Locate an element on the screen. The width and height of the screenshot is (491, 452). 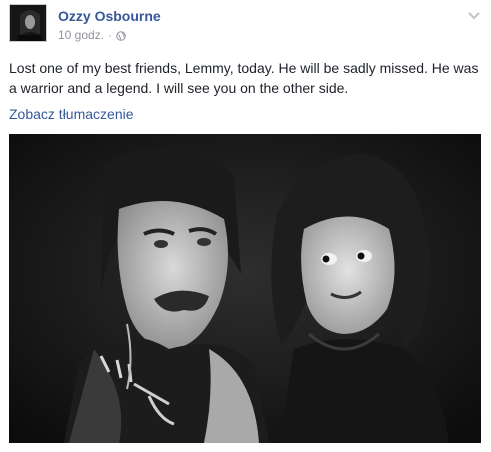
globe-icon is located at coordinates (121, 35).